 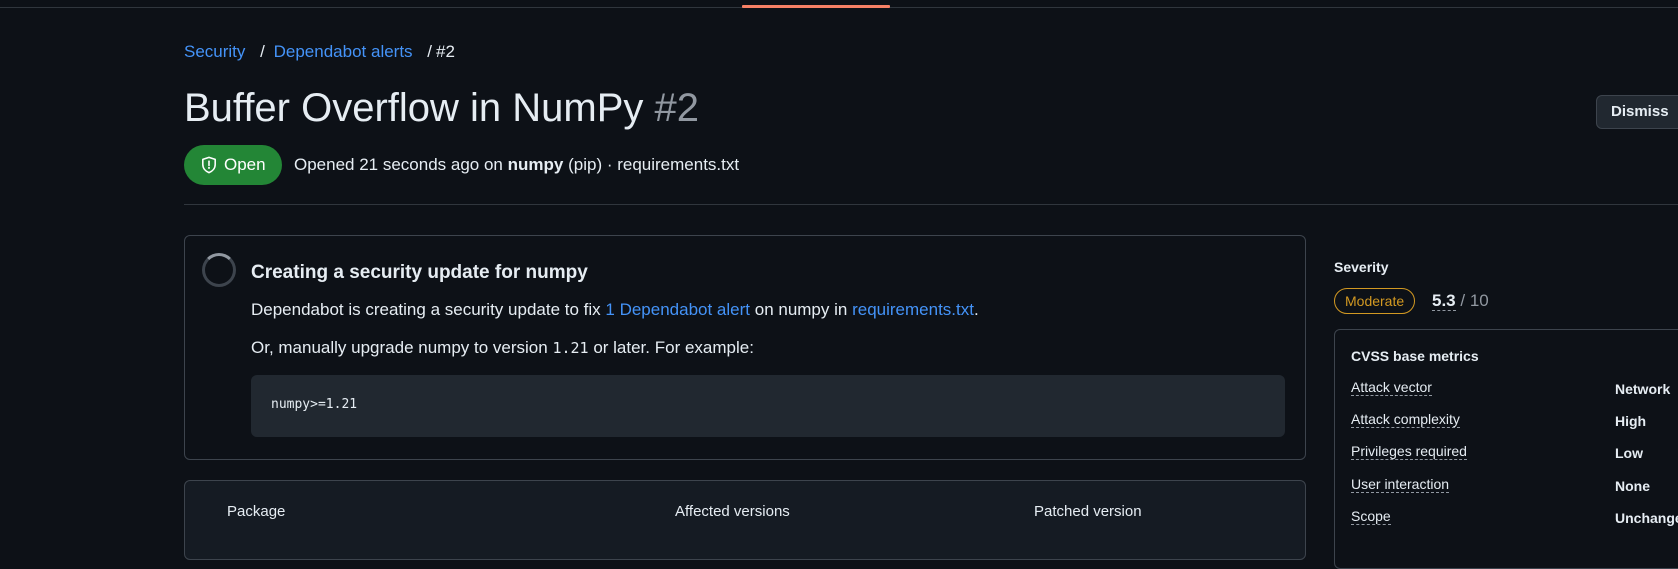 What do you see at coordinates (209, 165) in the screenshot?
I see `shield-icon` at bounding box center [209, 165].